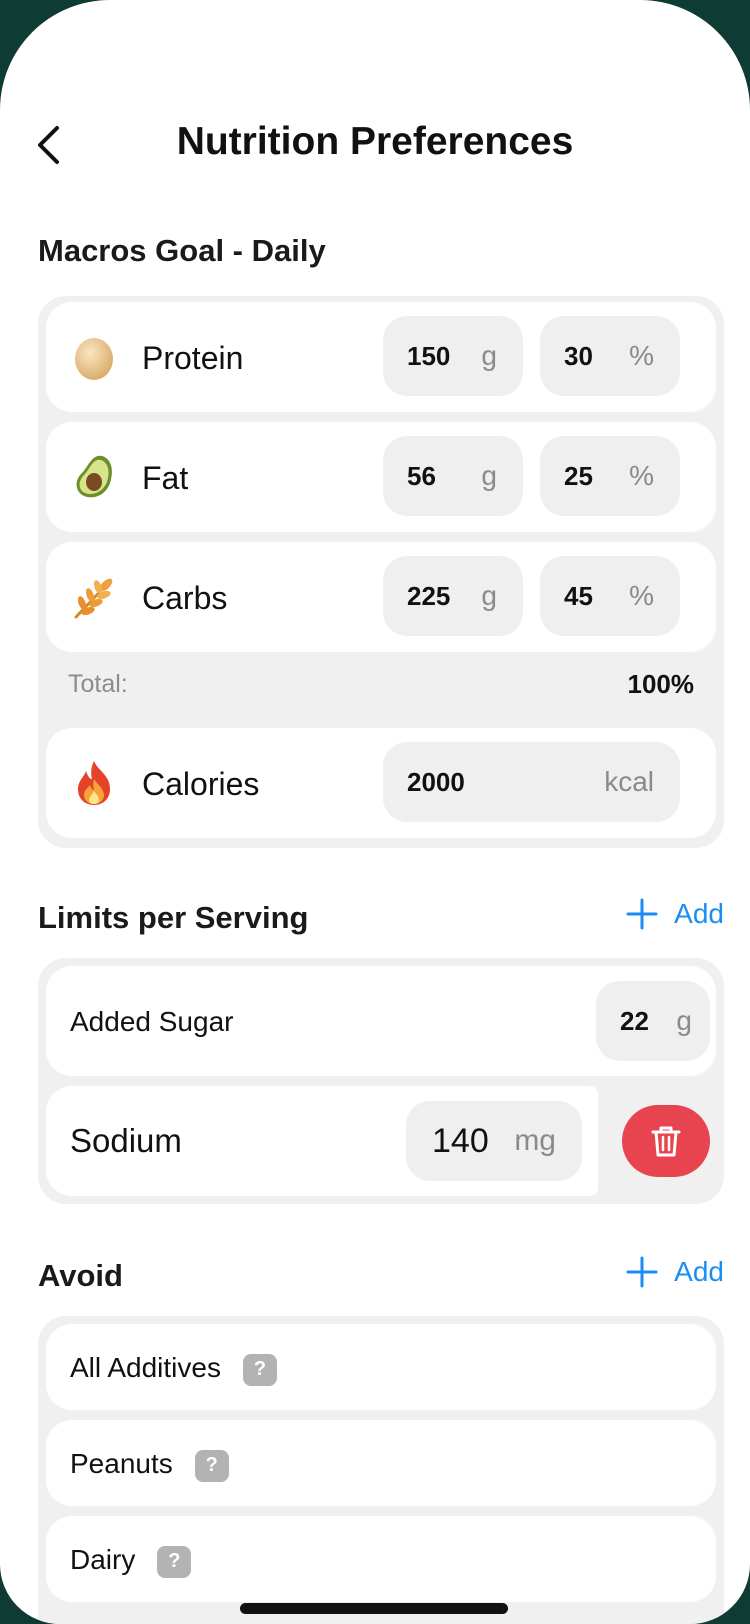 The image size is (750, 1624). What do you see at coordinates (103, 1559) in the screenshot?
I see `avoid-item-label: Dairy` at bounding box center [103, 1559].